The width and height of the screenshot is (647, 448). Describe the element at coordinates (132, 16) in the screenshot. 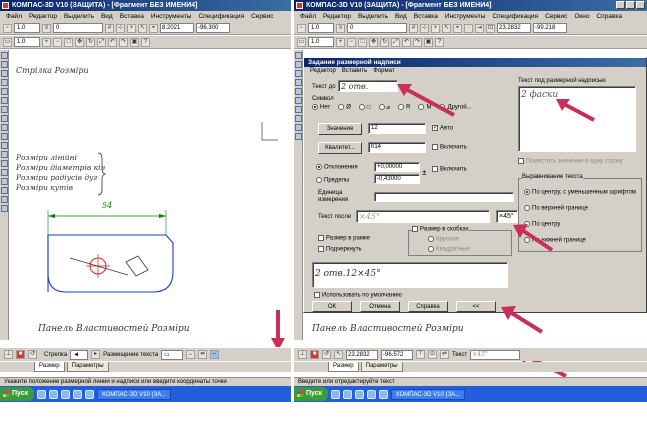

I see `menu-insert: Вставка` at that location.